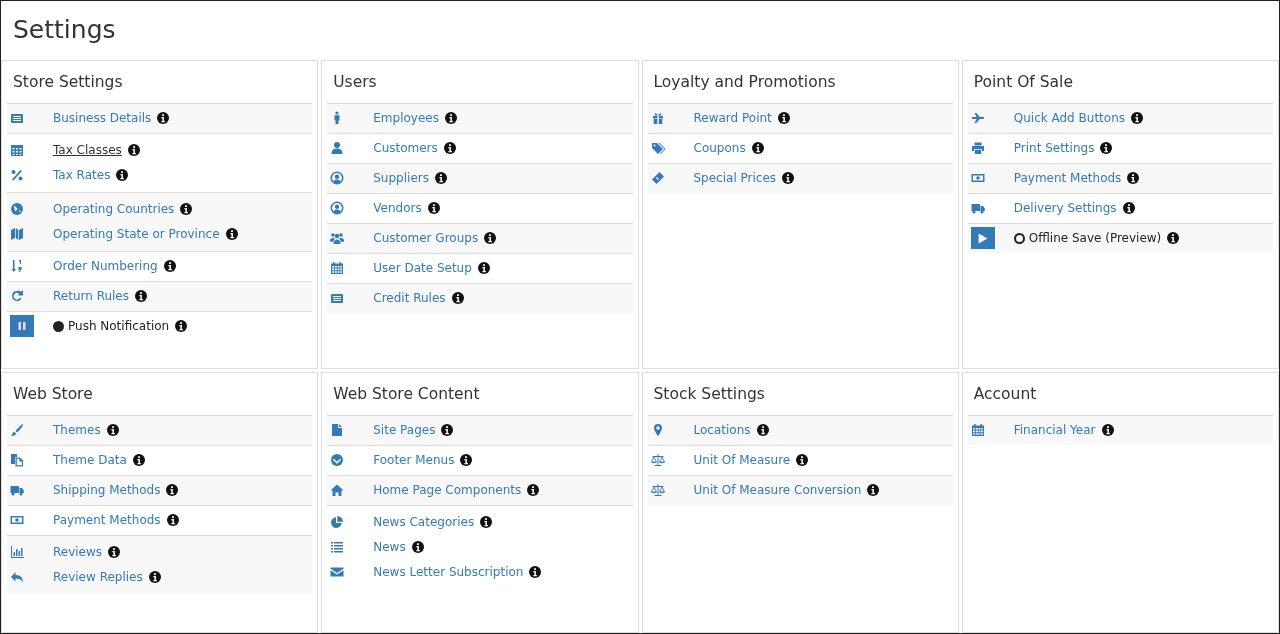 The height and width of the screenshot is (634, 1280). I want to click on settings-link: Financial Year, so click(1054, 430).